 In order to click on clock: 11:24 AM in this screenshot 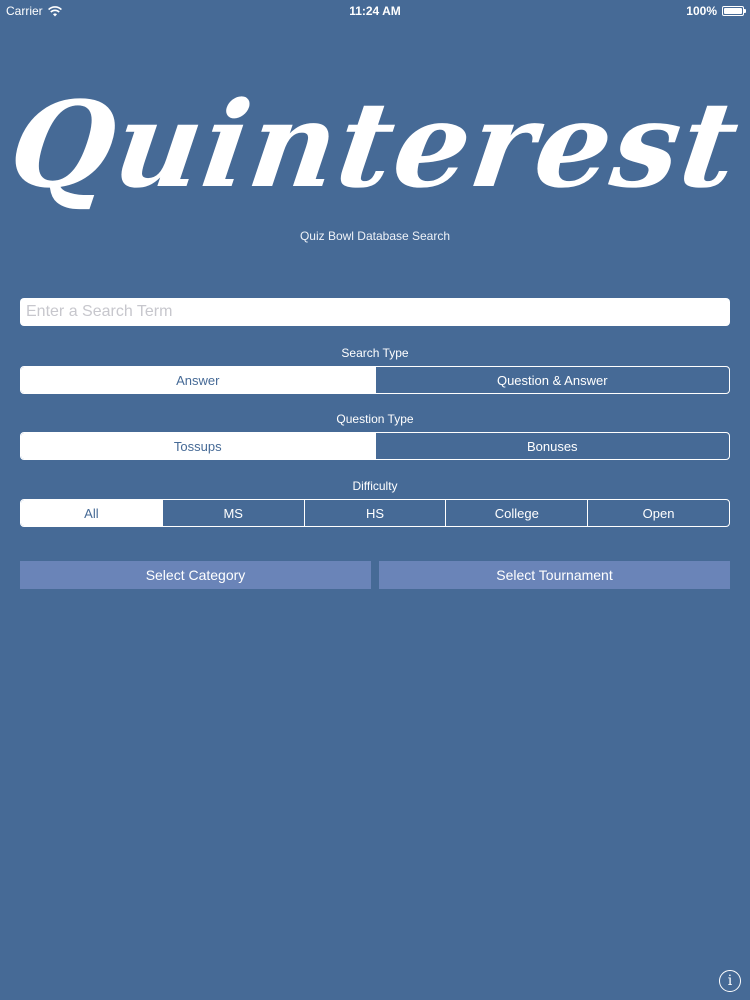, I will do `click(375, 11)`.